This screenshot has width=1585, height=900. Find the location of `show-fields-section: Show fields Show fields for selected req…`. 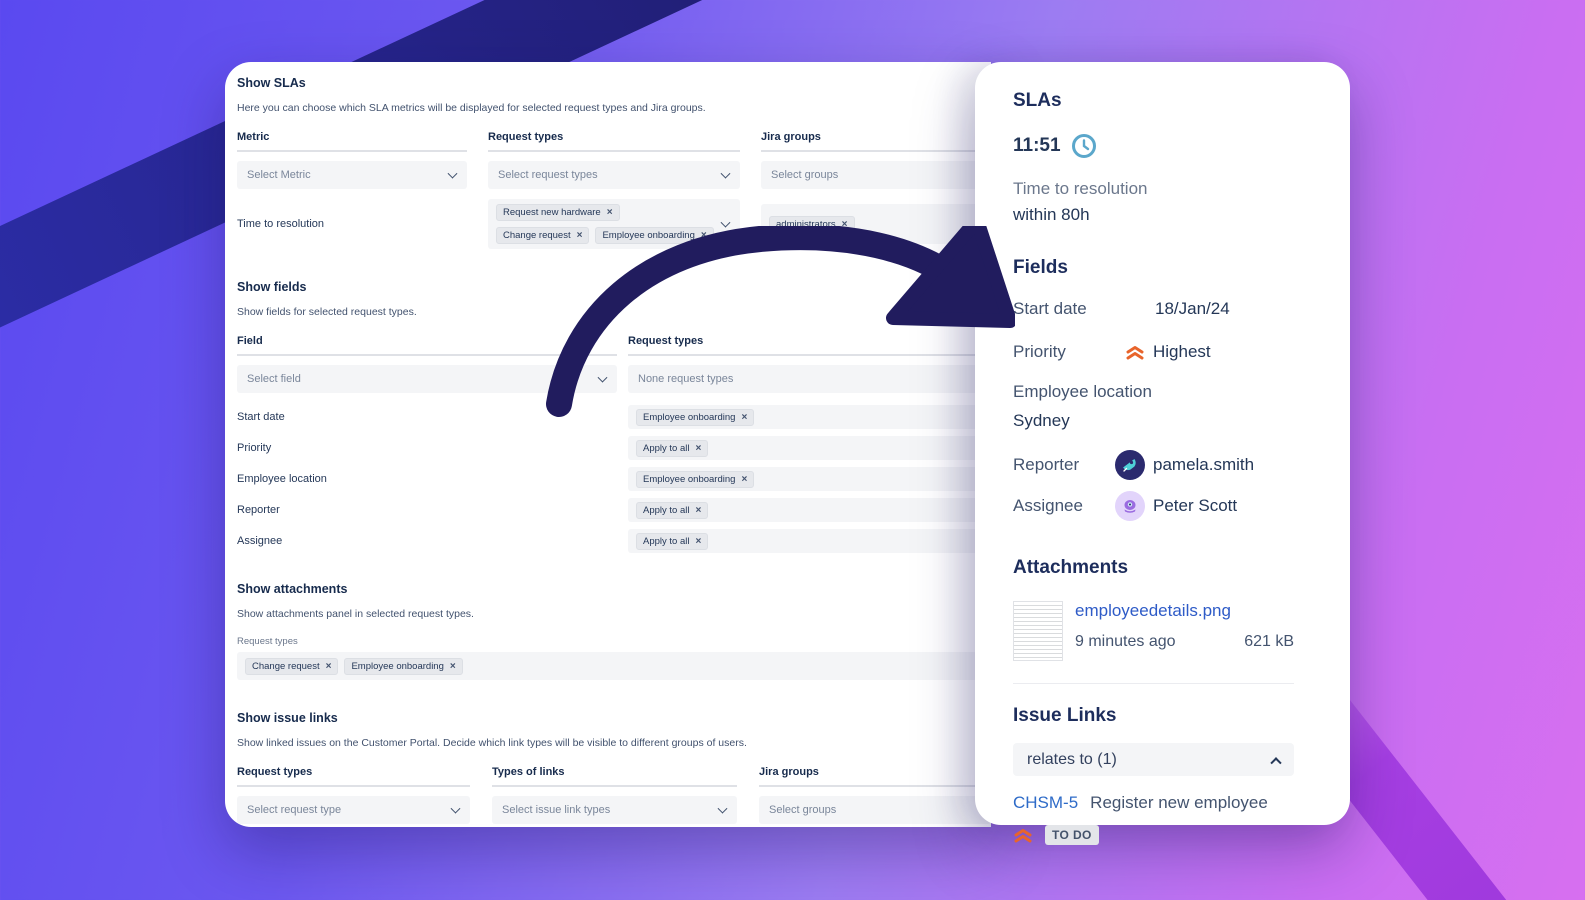

show-fields-section: Show fields Show fields for selected req… is located at coordinates (614, 416).